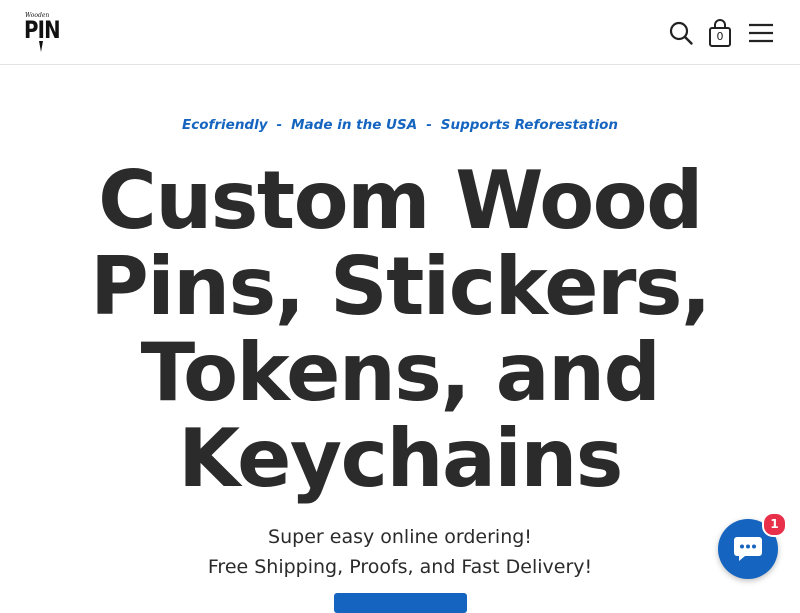 Image resolution: width=800 pixels, height=613 pixels. What do you see at coordinates (761, 33) in the screenshot?
I see `menu-icon` at bounding box center [761, 33].